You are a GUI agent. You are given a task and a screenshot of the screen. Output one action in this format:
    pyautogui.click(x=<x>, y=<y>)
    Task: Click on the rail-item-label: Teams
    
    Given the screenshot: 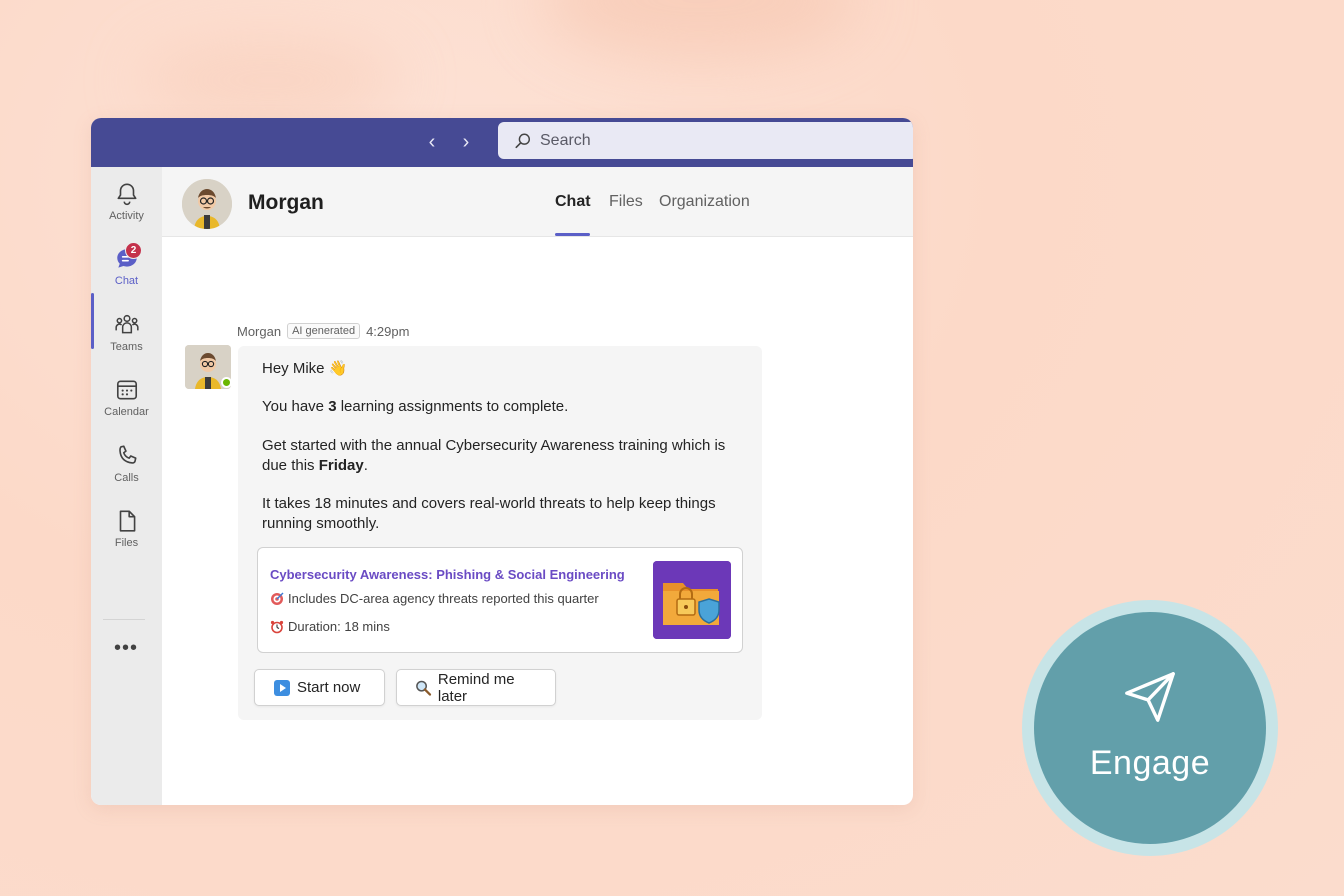 What is the action you would take?
    pyautogui.click(x=126, y=347)
    